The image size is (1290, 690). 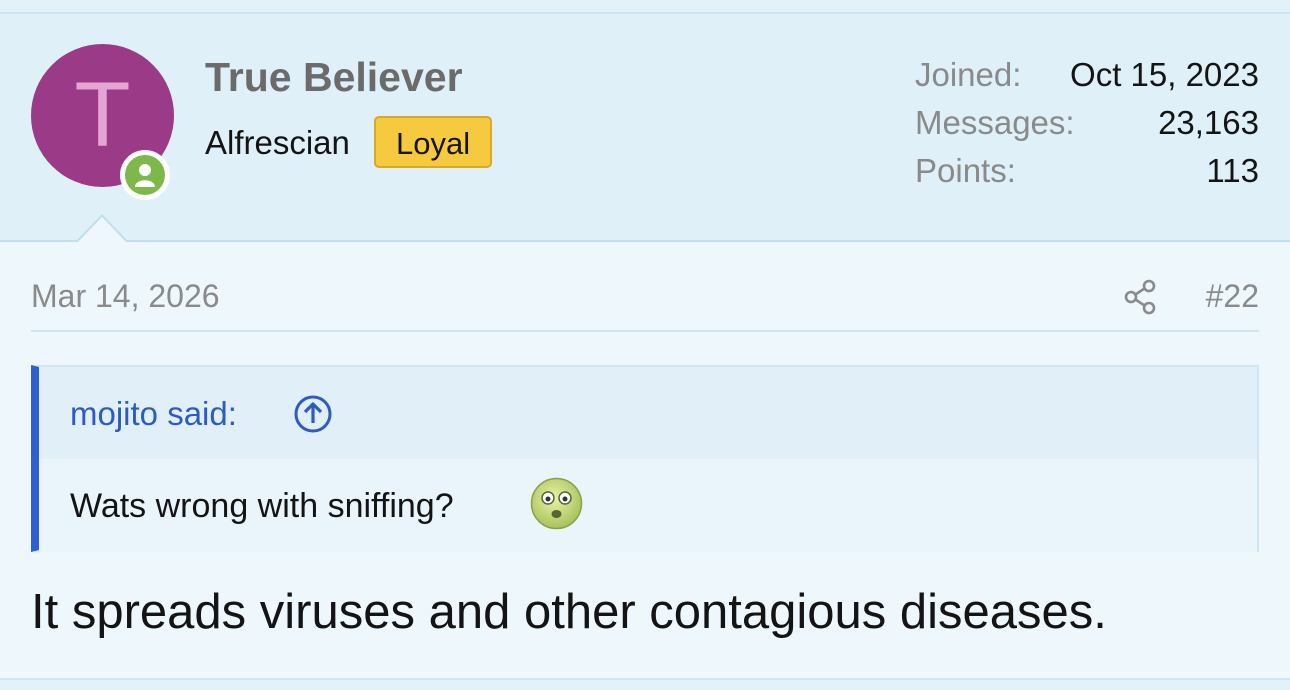 I want to click on user-title: Alfrescian, so click(x=277, y=142).